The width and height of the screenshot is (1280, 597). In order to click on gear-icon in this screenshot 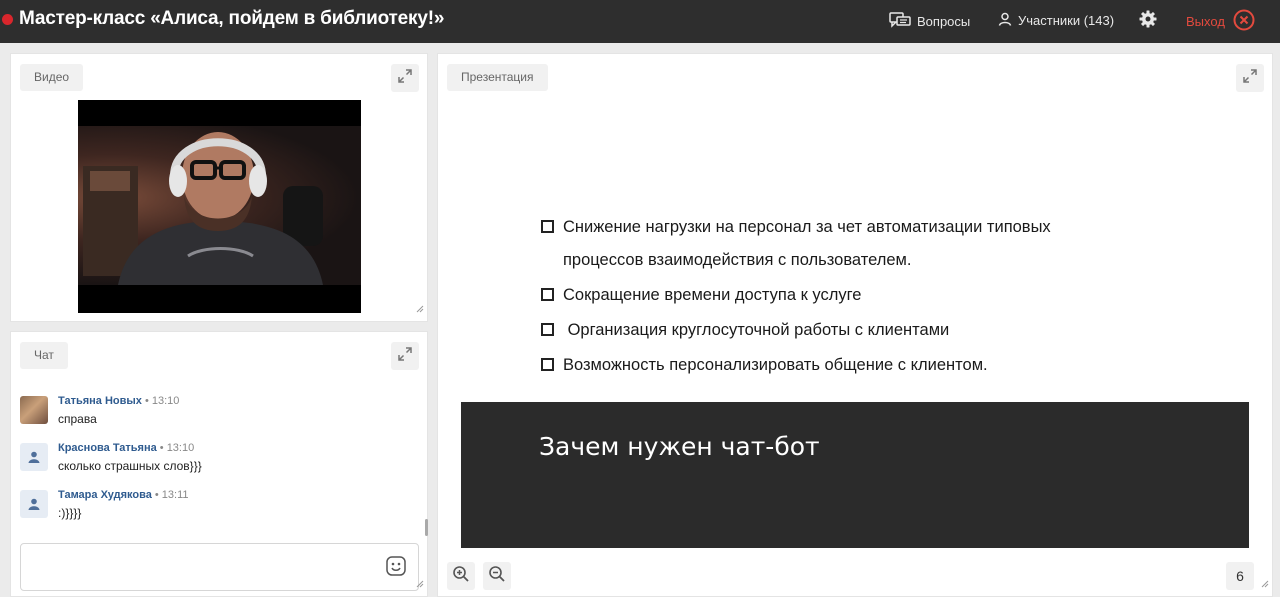, I will do `click(1148, 20)`.